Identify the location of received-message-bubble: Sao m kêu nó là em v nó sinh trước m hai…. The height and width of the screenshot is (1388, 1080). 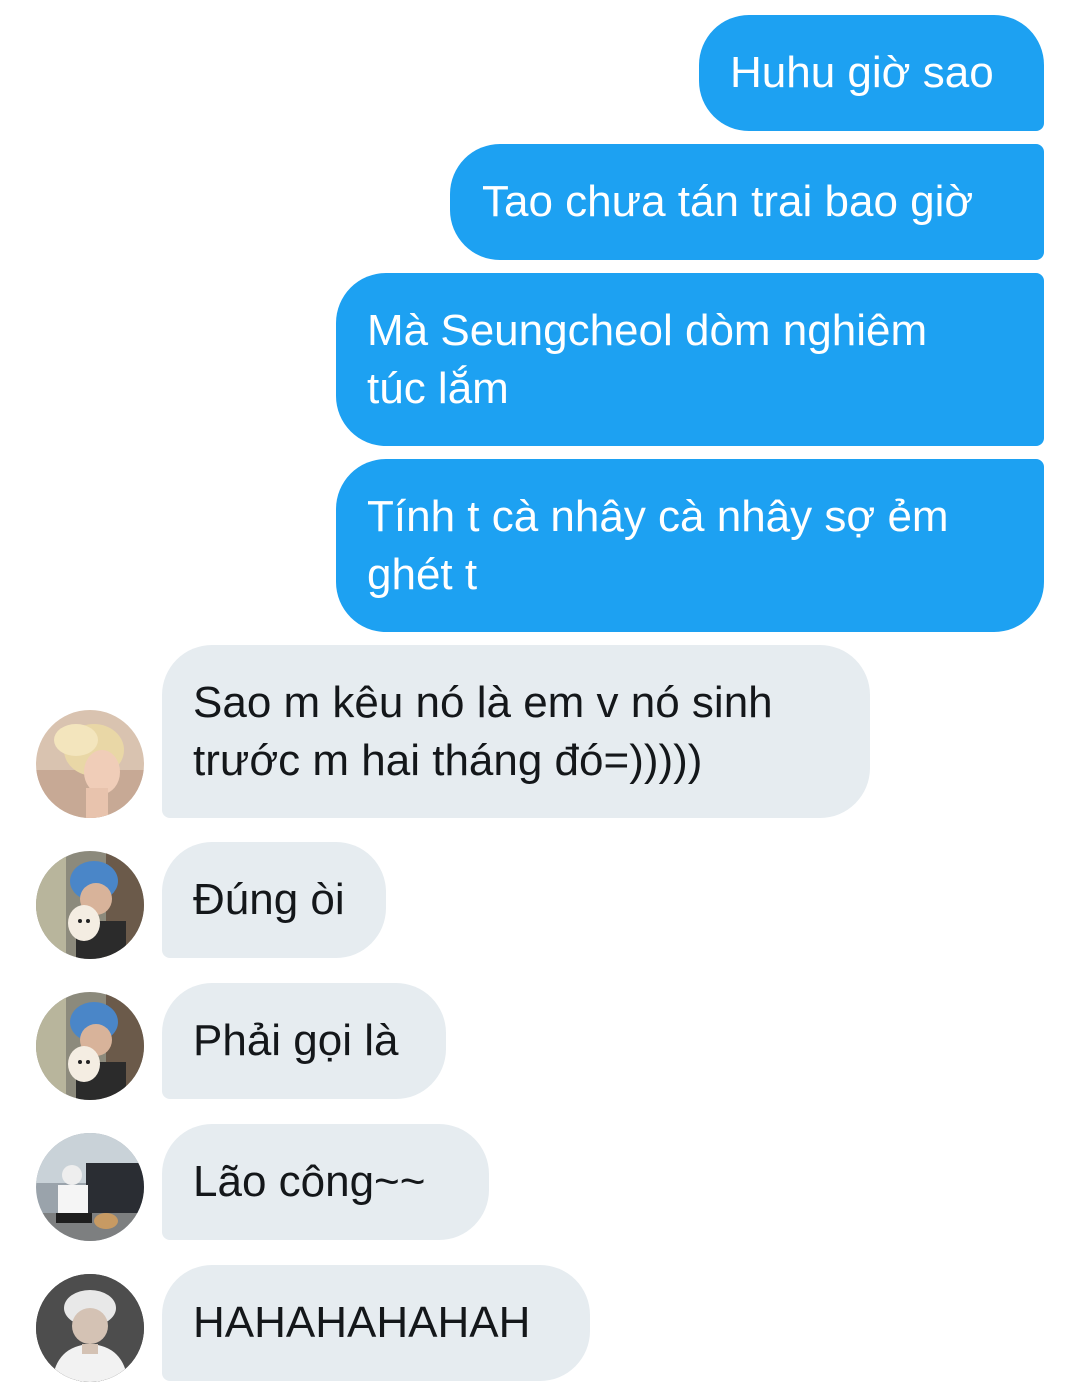
(516, 731).